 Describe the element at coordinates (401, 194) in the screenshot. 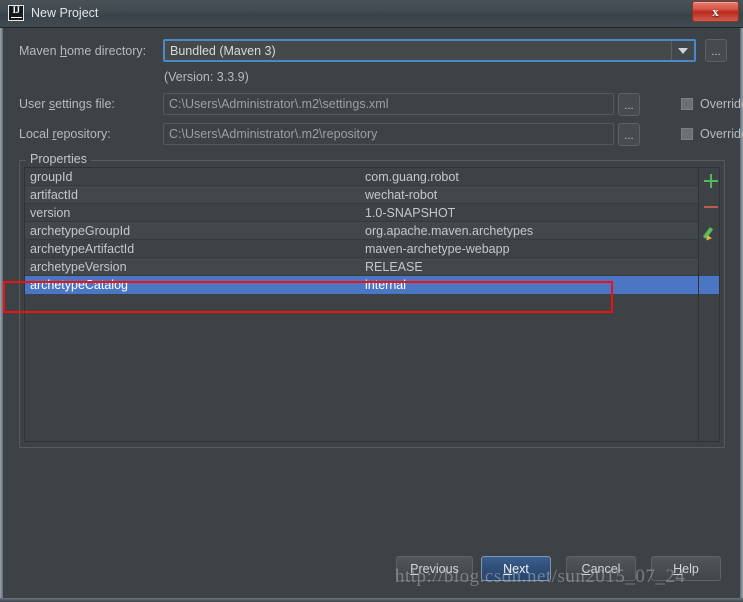

I see `property-value: wechat-robot` at that location.